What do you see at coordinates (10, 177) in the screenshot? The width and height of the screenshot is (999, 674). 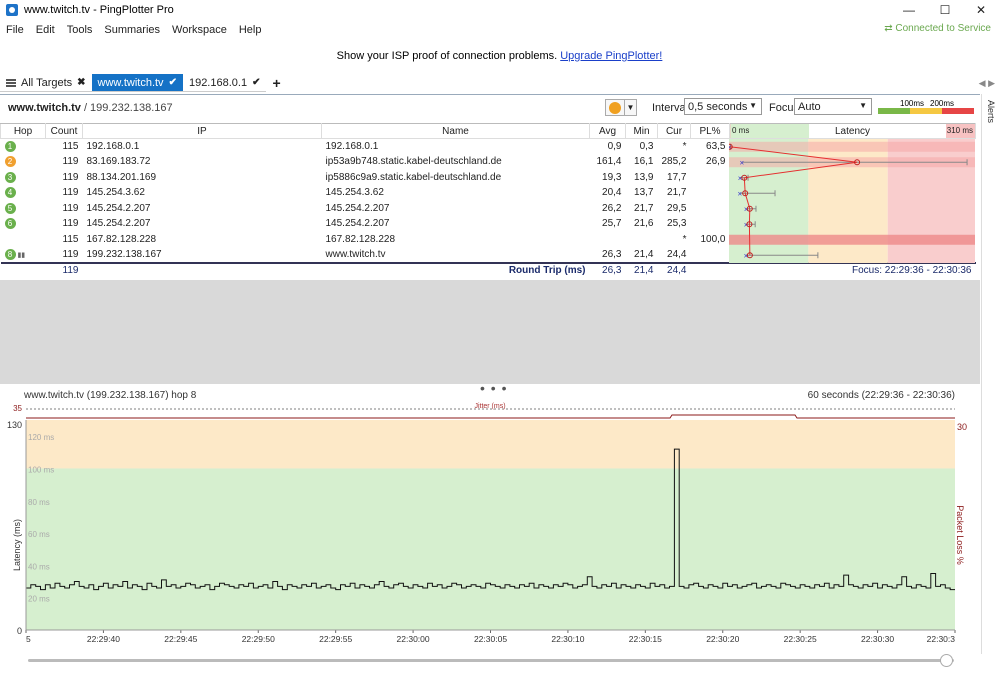 I see `hop-badge: 3` at bounding box center [10, 177].